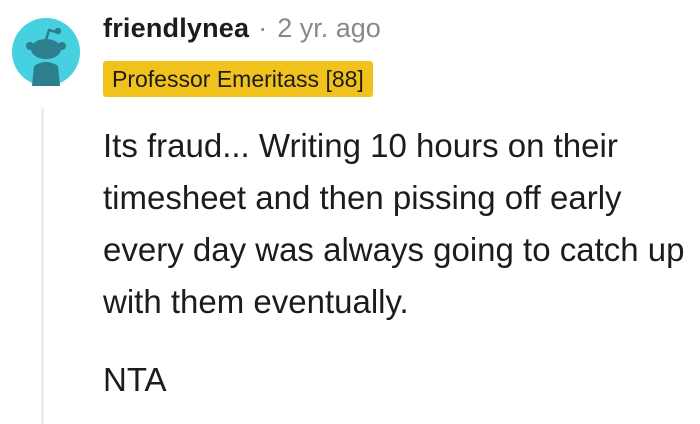 The width and height of the screenshot is (700, 424). I want to click on user-flair-badge: Professor Emeritass [88], so click(238, 79).